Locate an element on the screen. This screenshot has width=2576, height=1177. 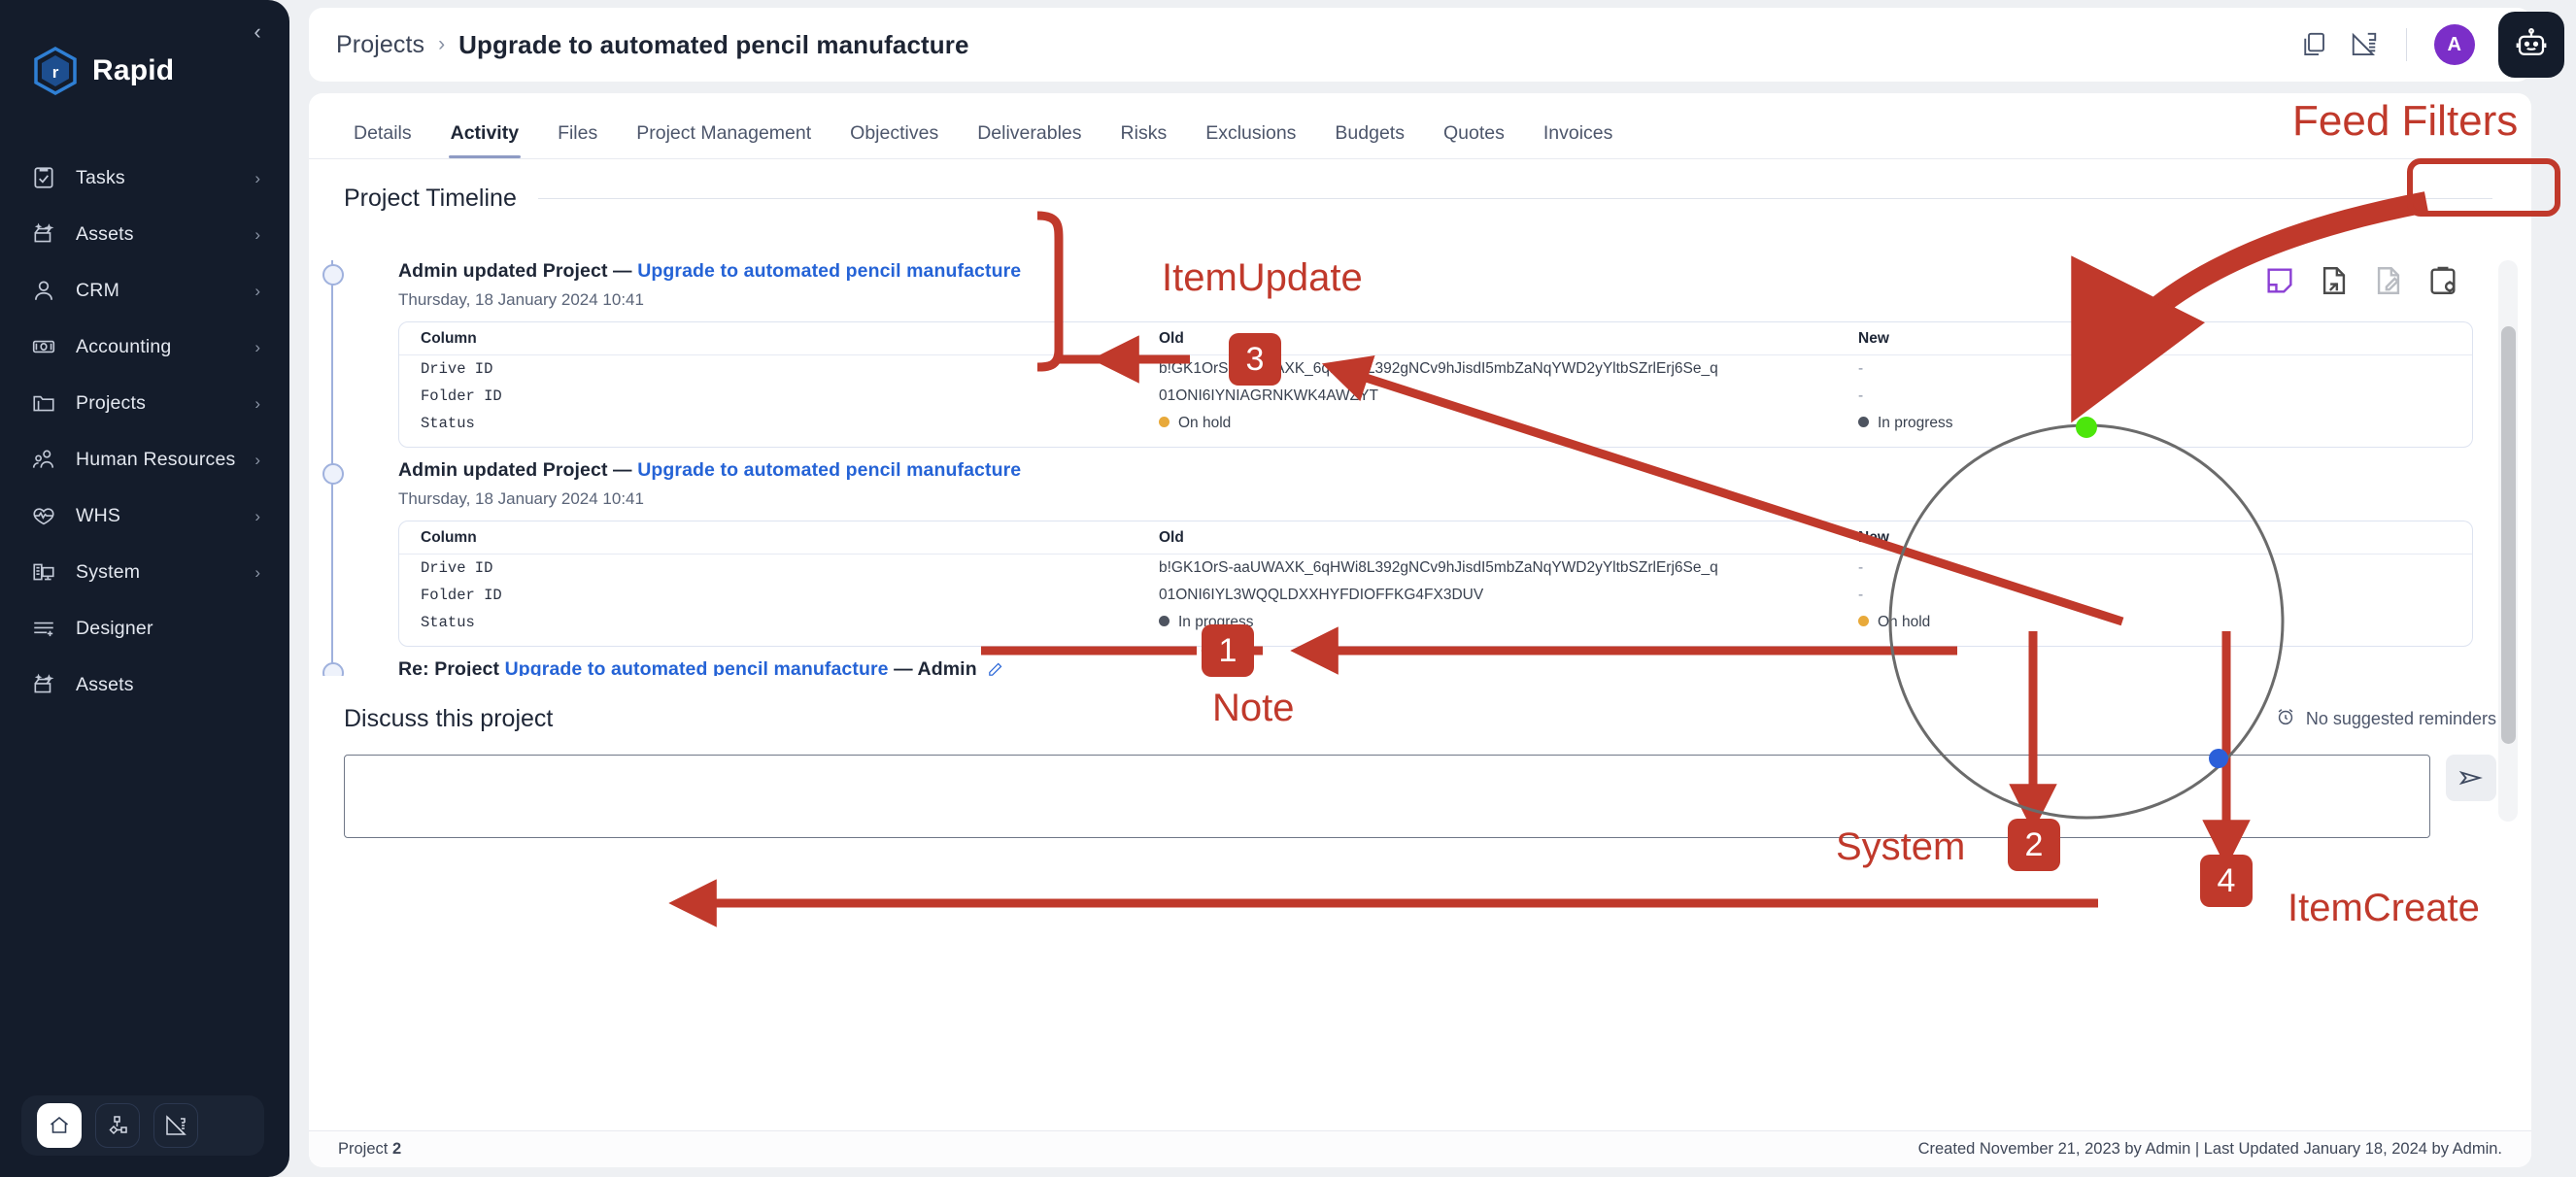
annotation-label-itemupdate: ItemUpdate is located at coordinates (1262, 277).